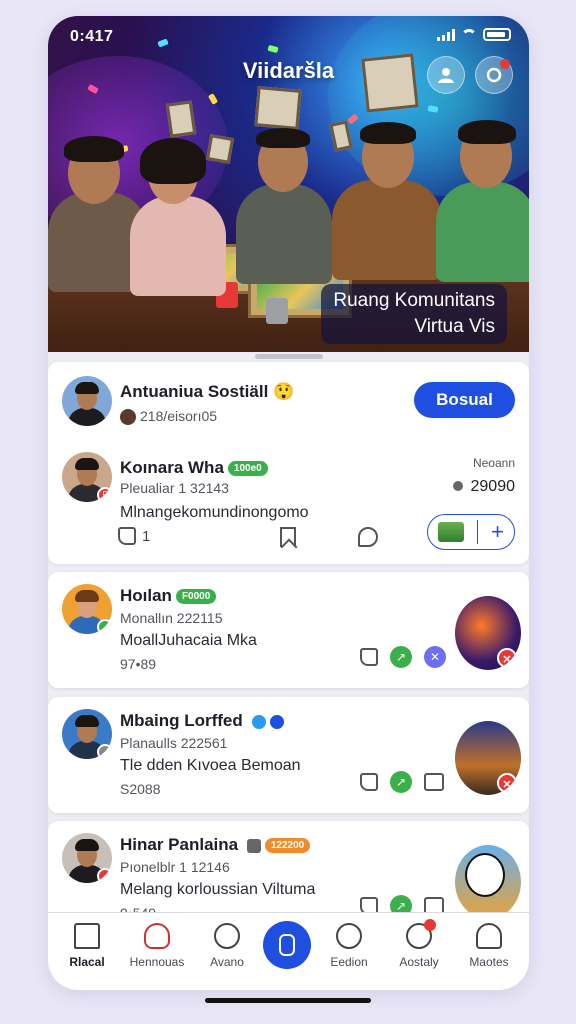 The height and width of the screenshot is (1024, 576). Describe the element at coordinates (497, 531) in the screenshot. I see `plus-icon: +` at that location.